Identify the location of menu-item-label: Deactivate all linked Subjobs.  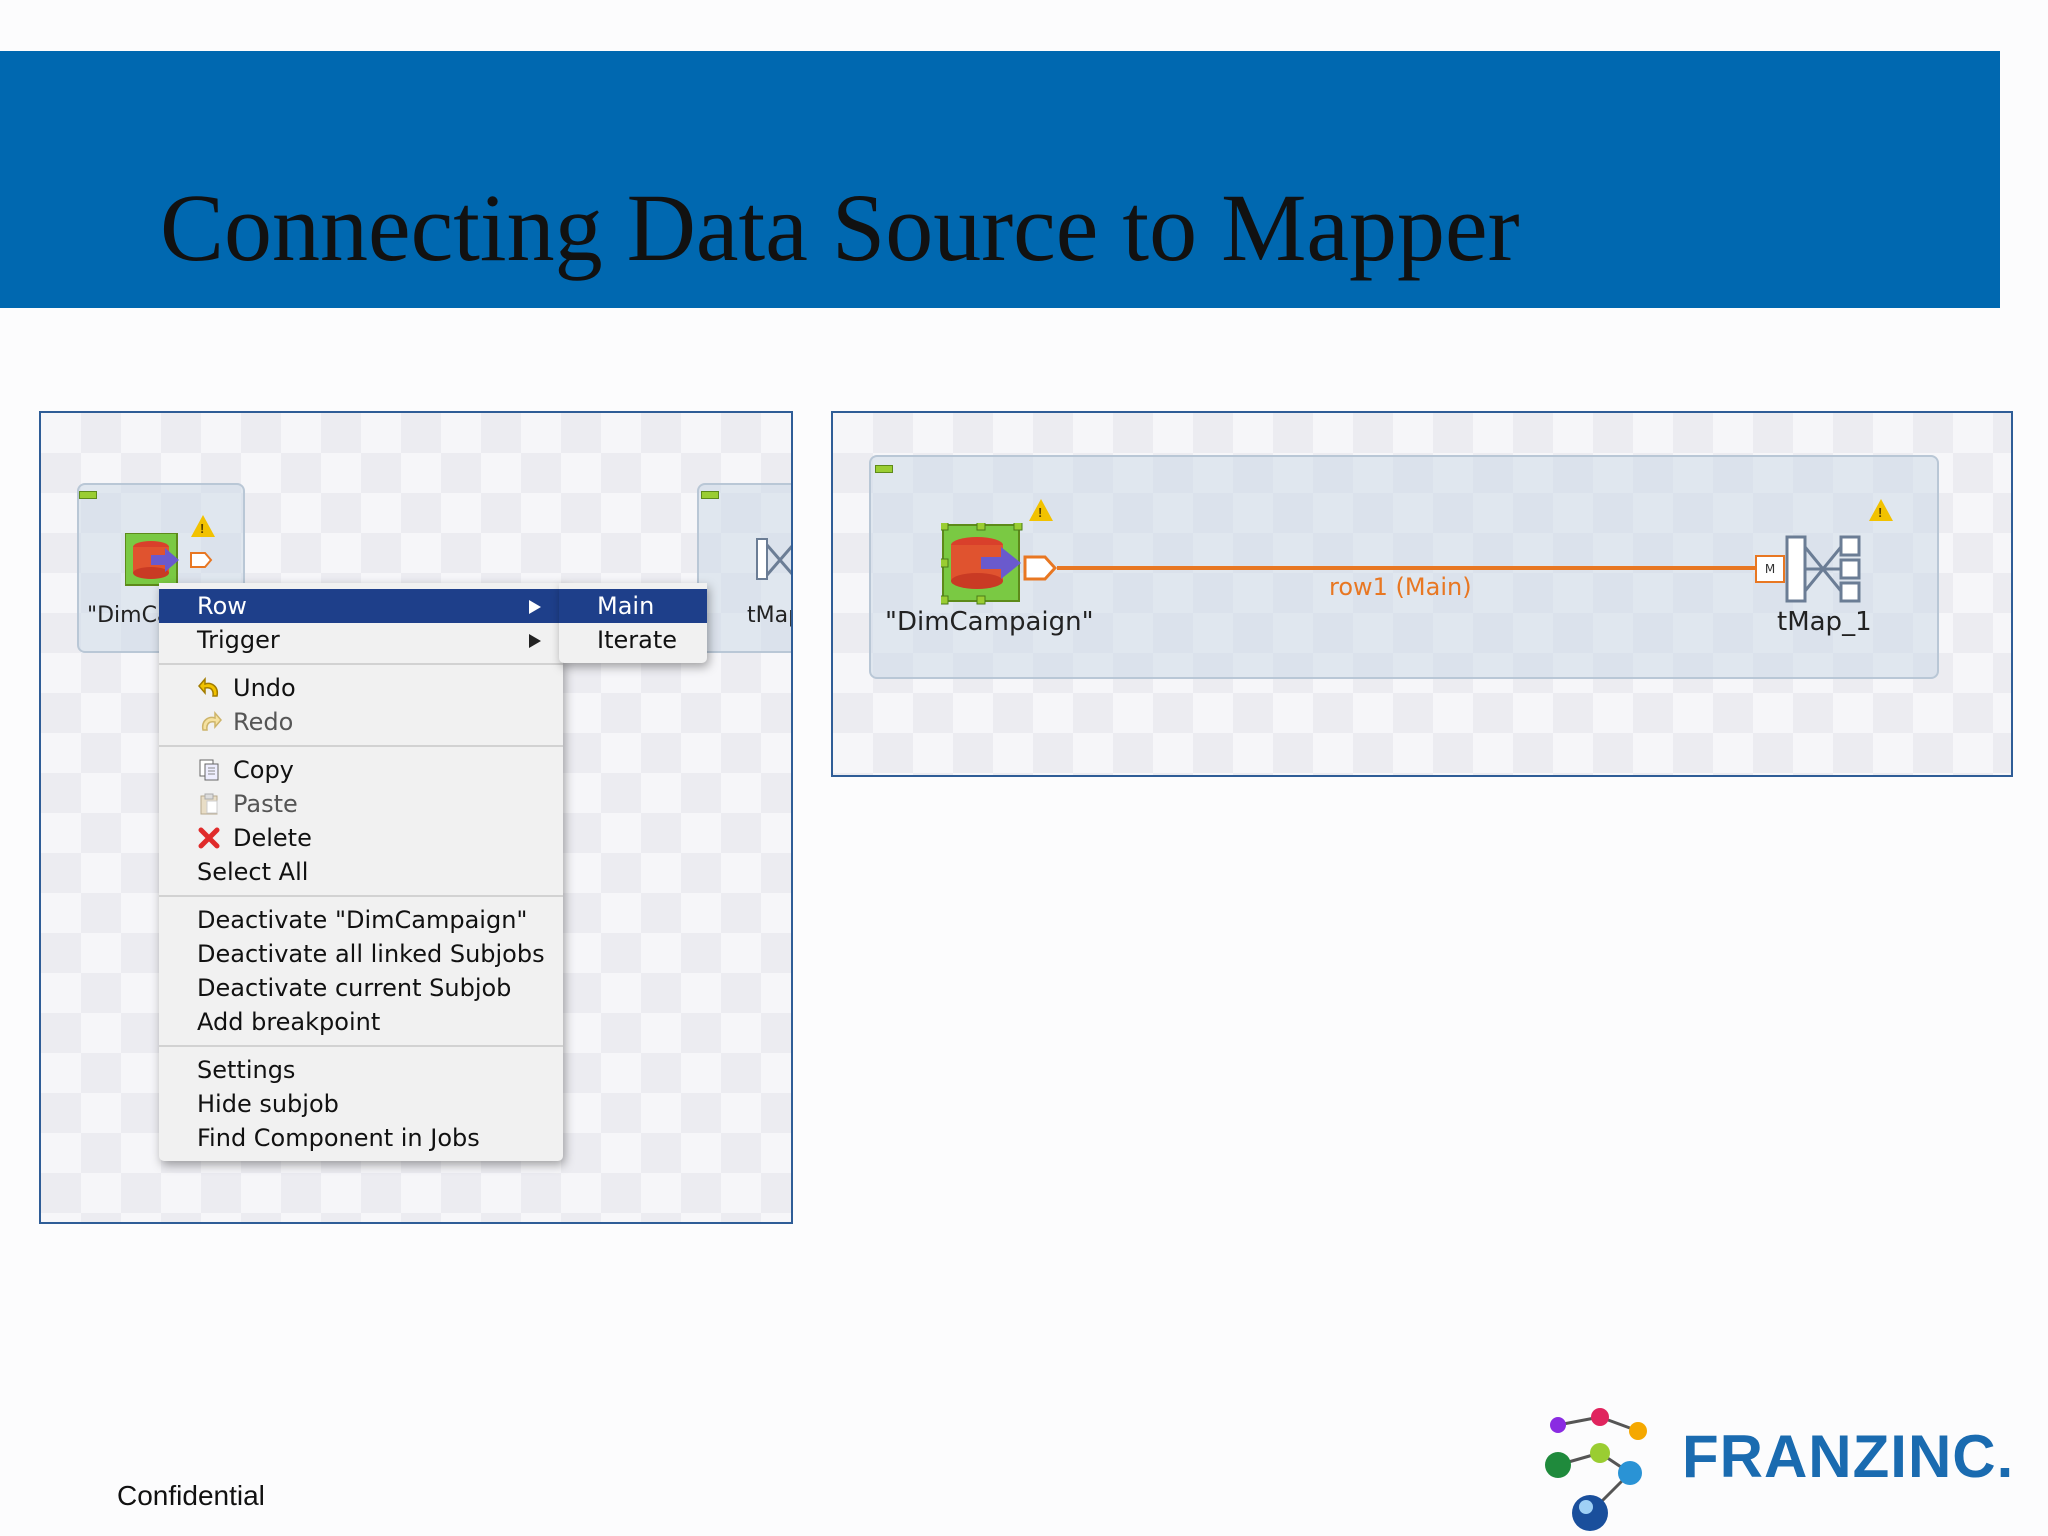
(371, 954).